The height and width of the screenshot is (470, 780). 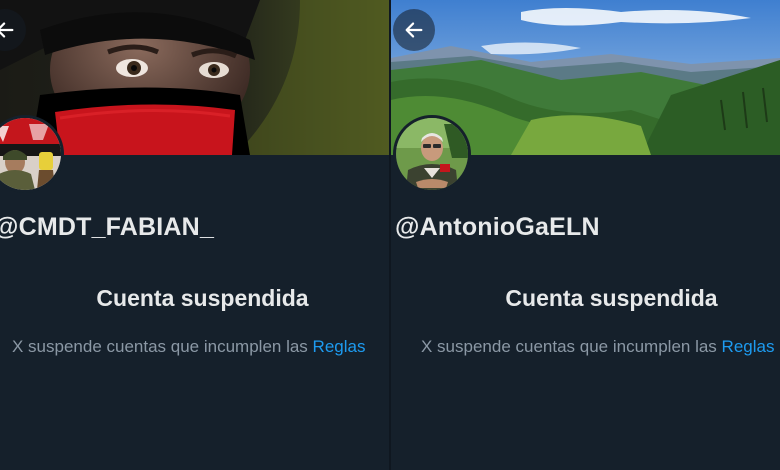 What do you see at coordinates (497, 227) in the screenshot?
I see `profile-handle: @AntonioGaELN` at bounding box center [497, 227].